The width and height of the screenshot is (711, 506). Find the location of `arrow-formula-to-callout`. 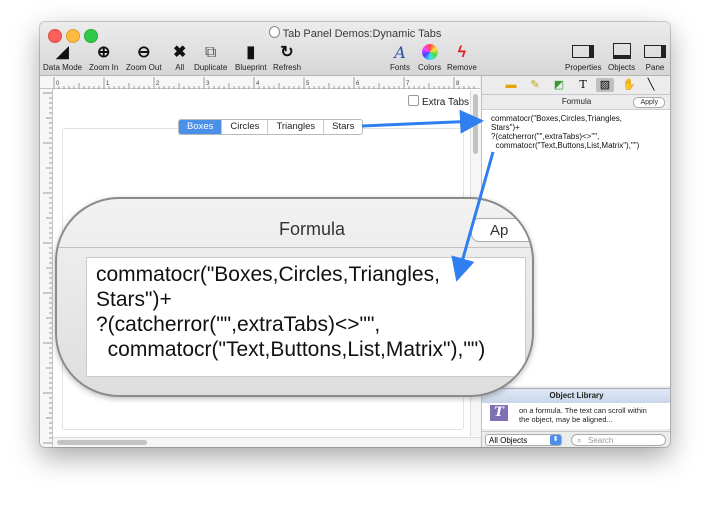

arrow-formula-to-callout is located at coordinates (473, 216).